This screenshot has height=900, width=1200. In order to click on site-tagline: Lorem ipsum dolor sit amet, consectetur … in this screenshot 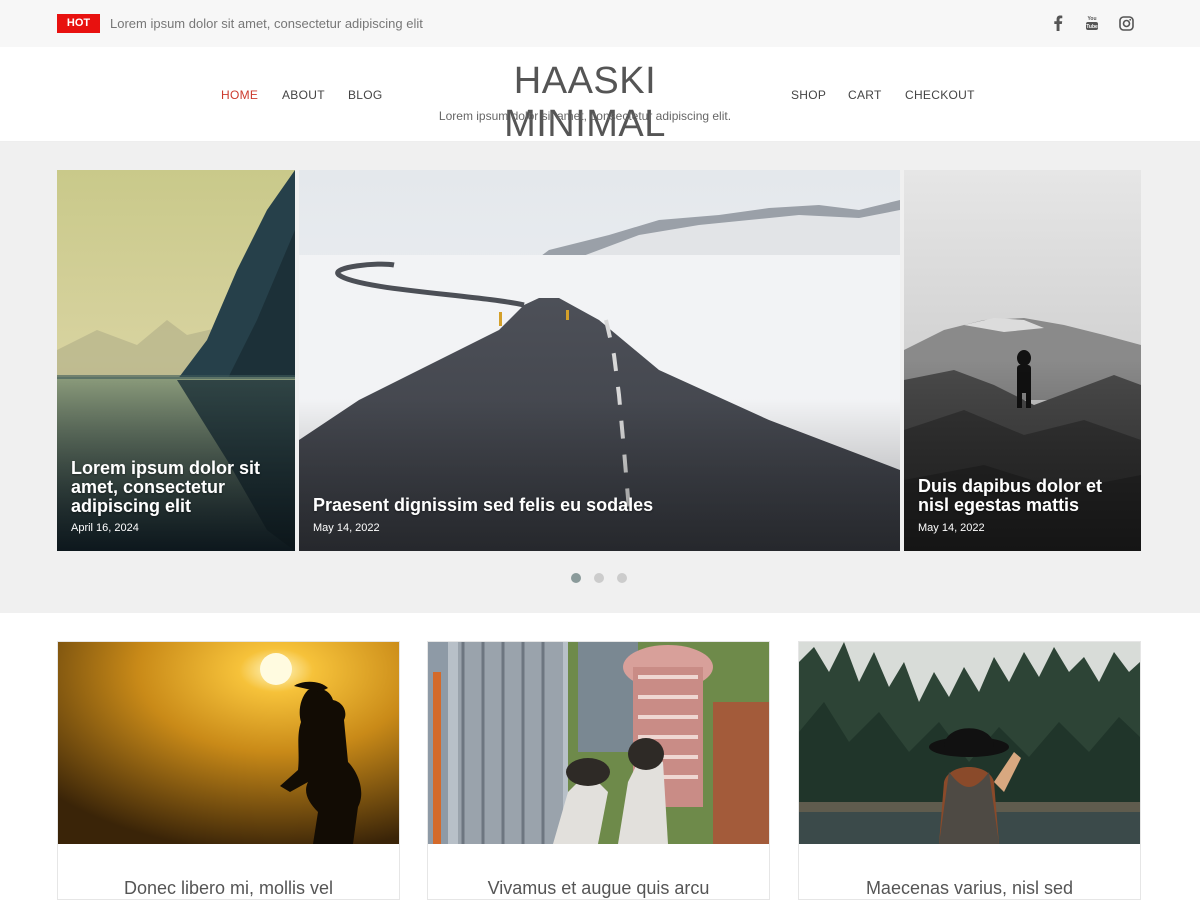, I will do `click(585, 116)`.